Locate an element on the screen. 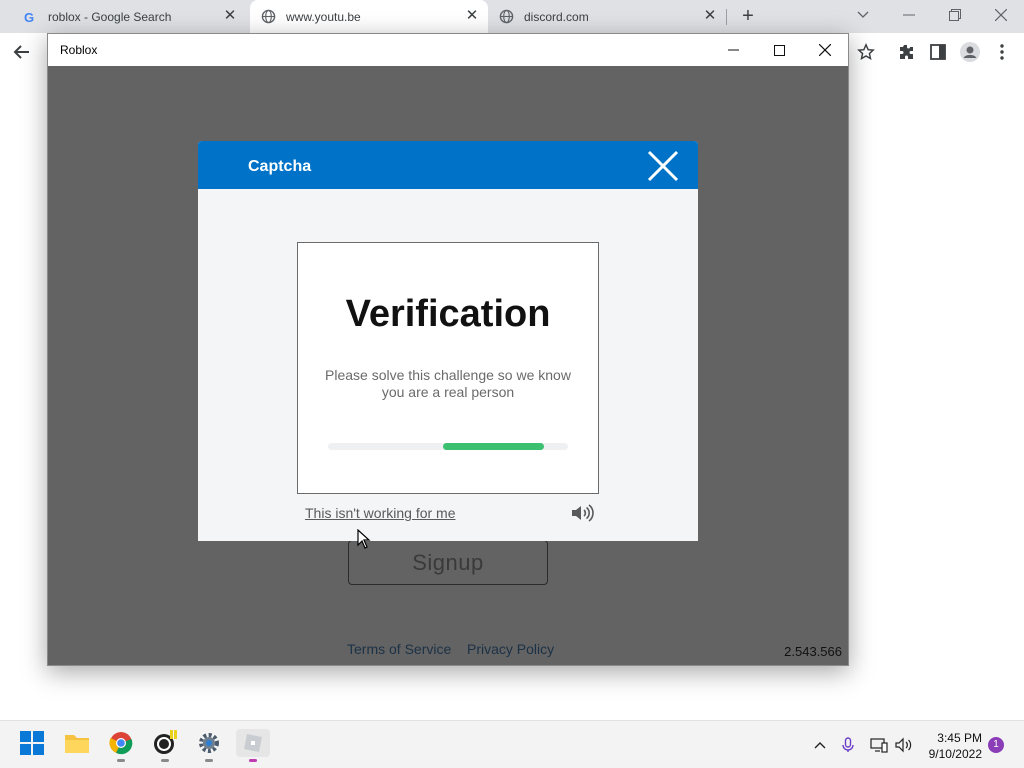 This screenshot has width=1024, height=768. bookmark-star-icon is located at coordinates (866, 52).